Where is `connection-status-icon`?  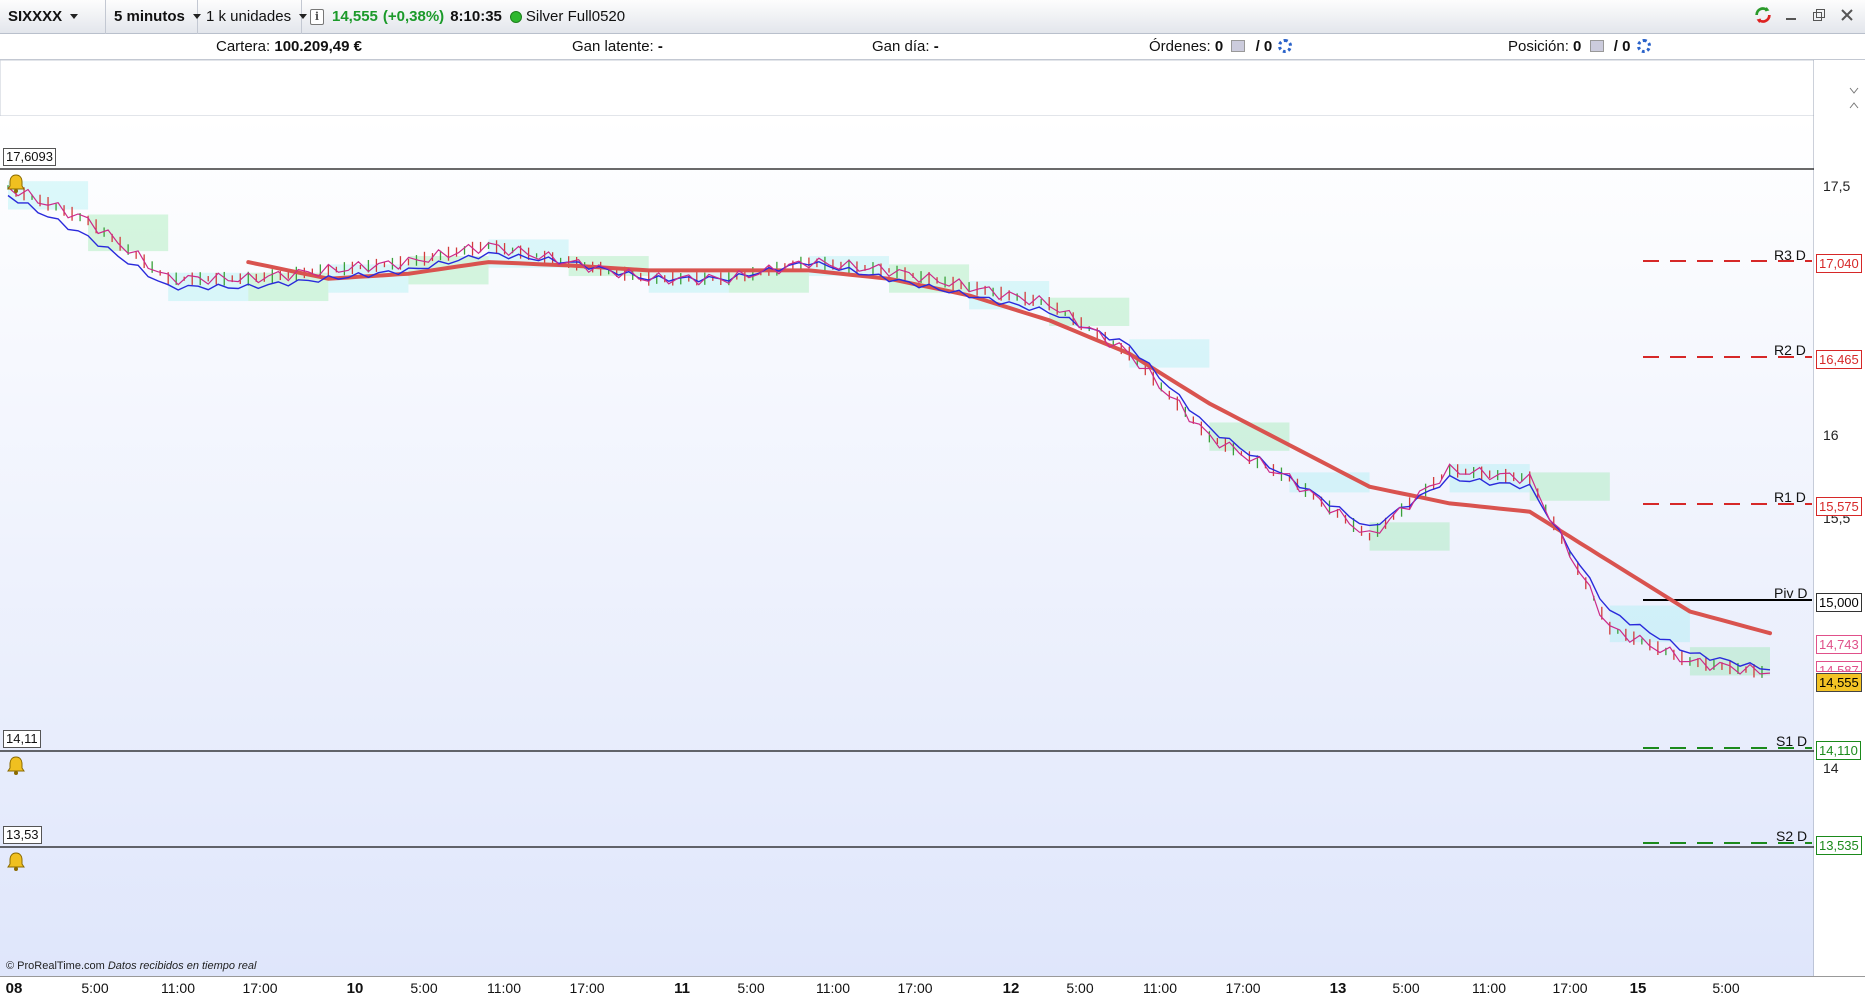
connection-status-icon is located at coordinates (515, 16).